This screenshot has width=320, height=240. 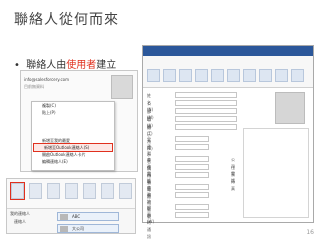 What do you see at coordinates (153, 75) in the screenshot?
I see `save-close-button` at bounding box center [153, 75].